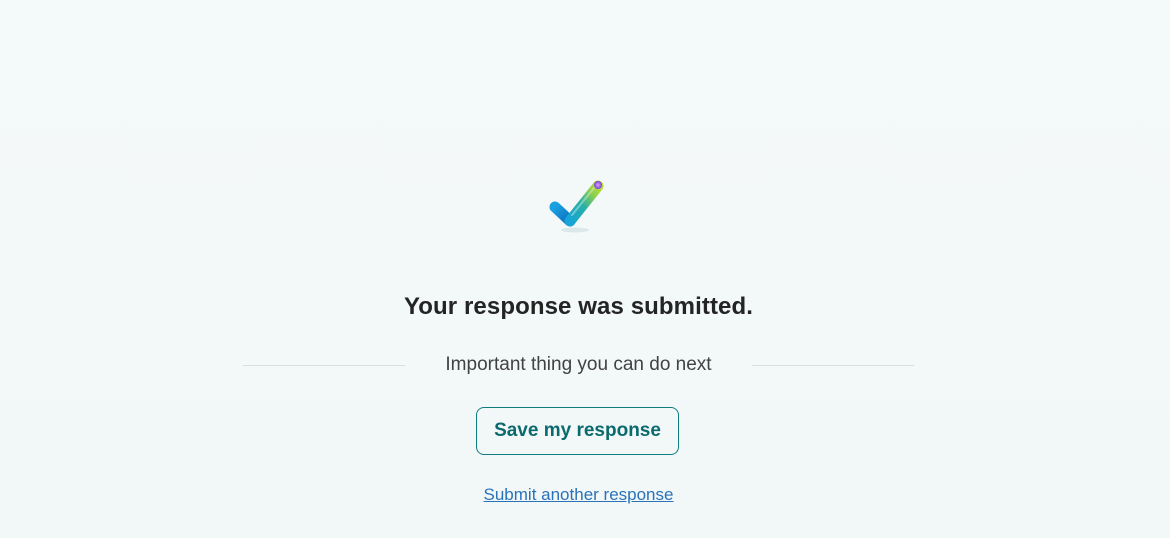  I want to click on submit-another-link: Submit another response, so click(579, 494).